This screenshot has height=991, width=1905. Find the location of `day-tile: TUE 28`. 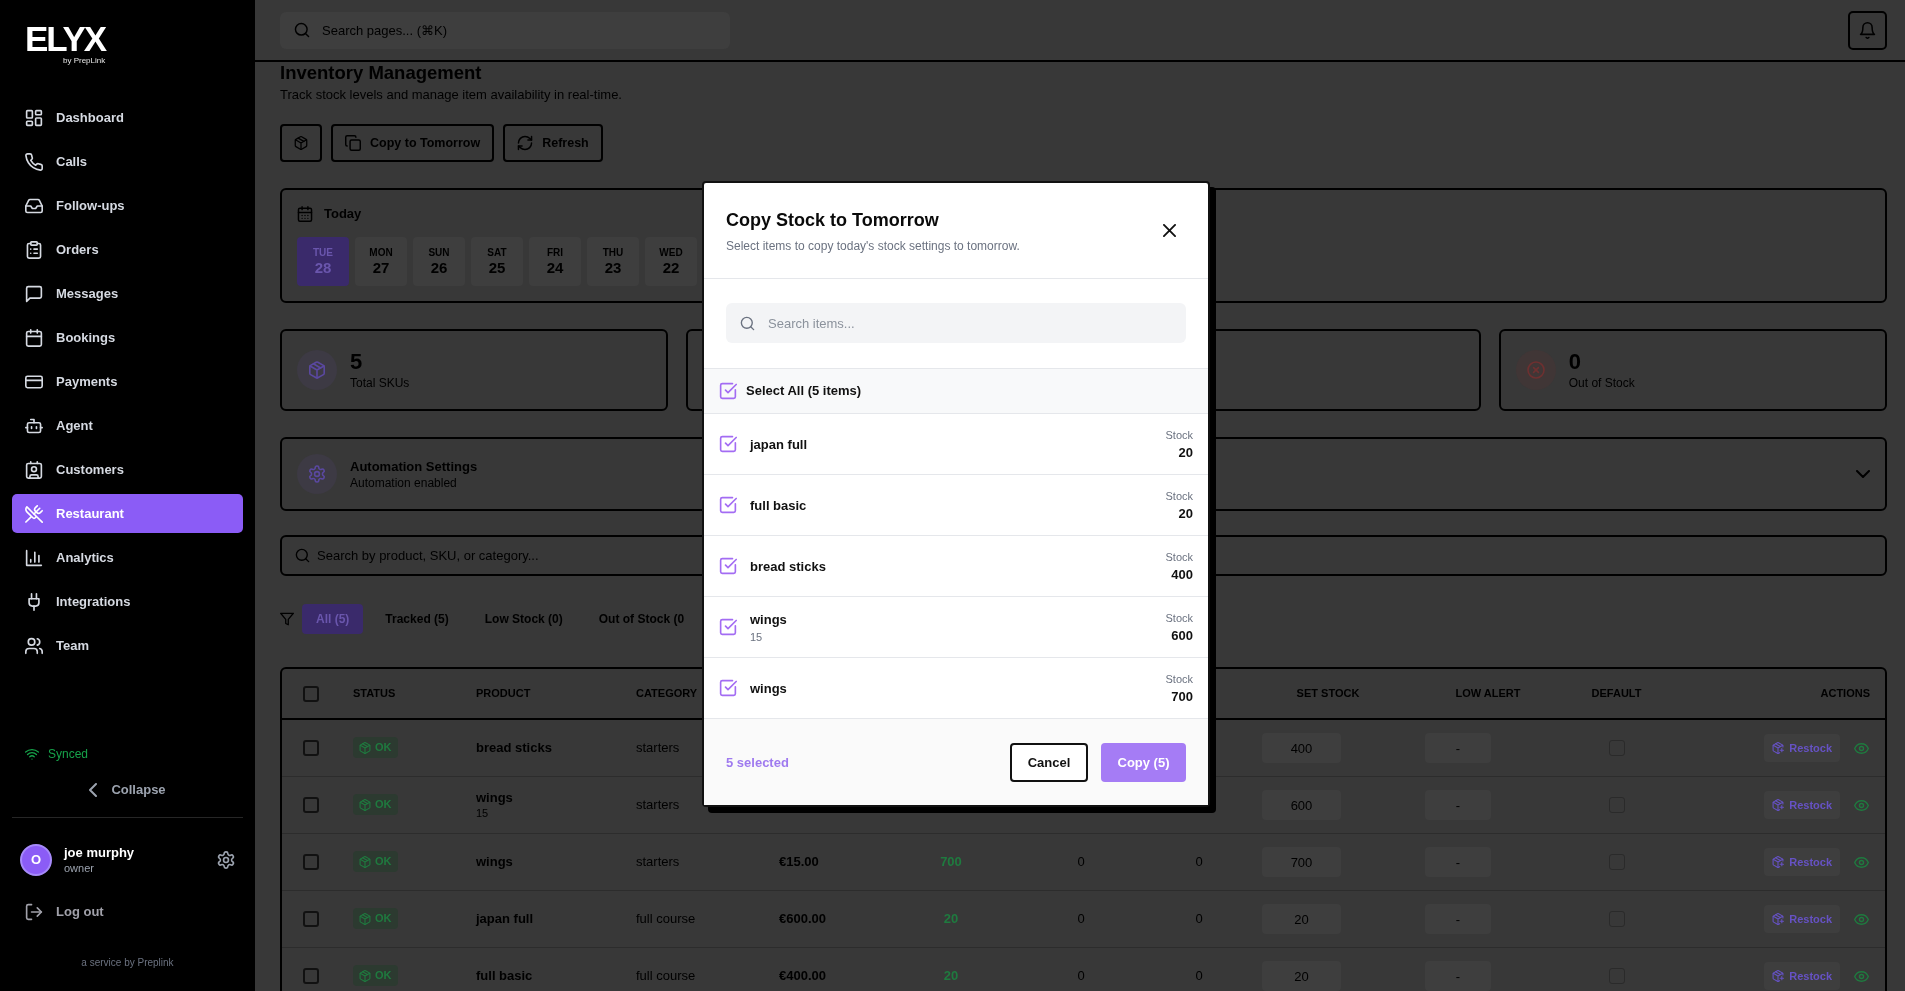

day-tile: TUE 28 is located at coordinates (323, 261).